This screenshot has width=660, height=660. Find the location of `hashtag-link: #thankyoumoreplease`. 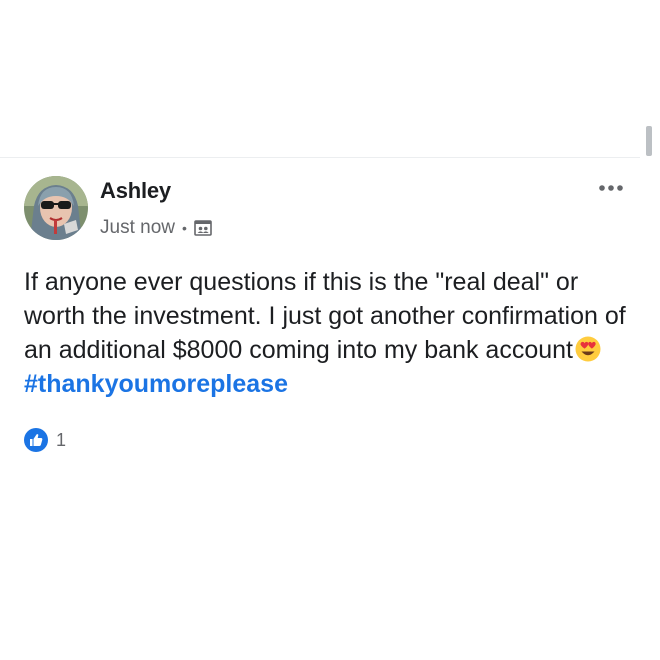

hashtag-link: #thankyoumoreplease is located at coordinates (156, 384).